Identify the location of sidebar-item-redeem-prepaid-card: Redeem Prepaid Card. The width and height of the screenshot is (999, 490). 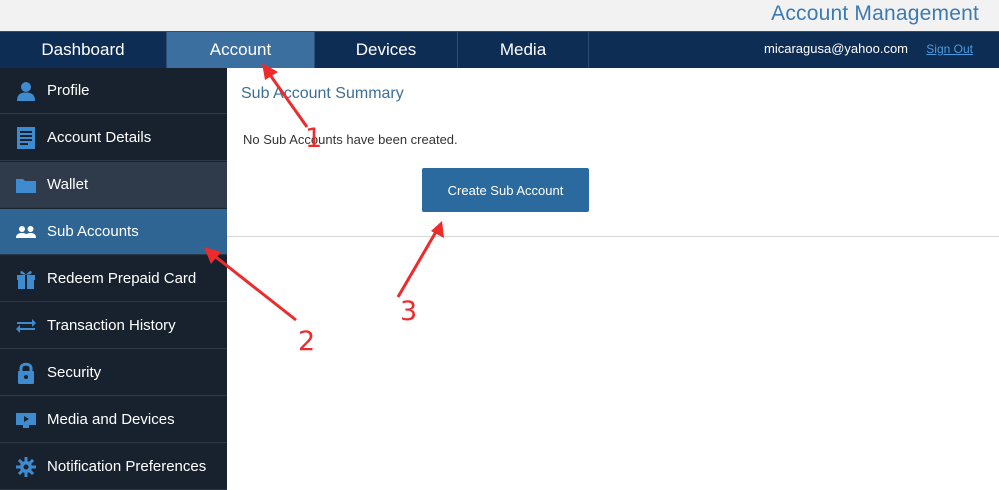
(113, 279).